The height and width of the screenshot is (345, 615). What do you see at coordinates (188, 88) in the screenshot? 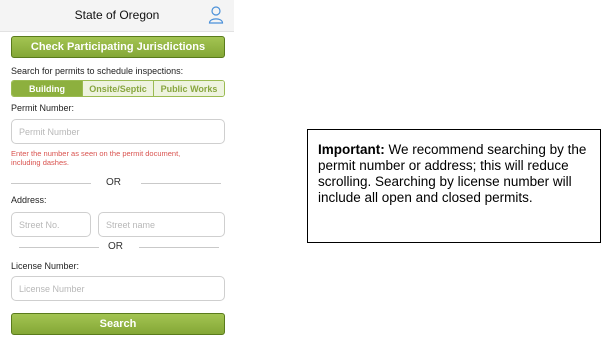
I see `tab-public-works: Public Works` at bounding box center [188, 88].